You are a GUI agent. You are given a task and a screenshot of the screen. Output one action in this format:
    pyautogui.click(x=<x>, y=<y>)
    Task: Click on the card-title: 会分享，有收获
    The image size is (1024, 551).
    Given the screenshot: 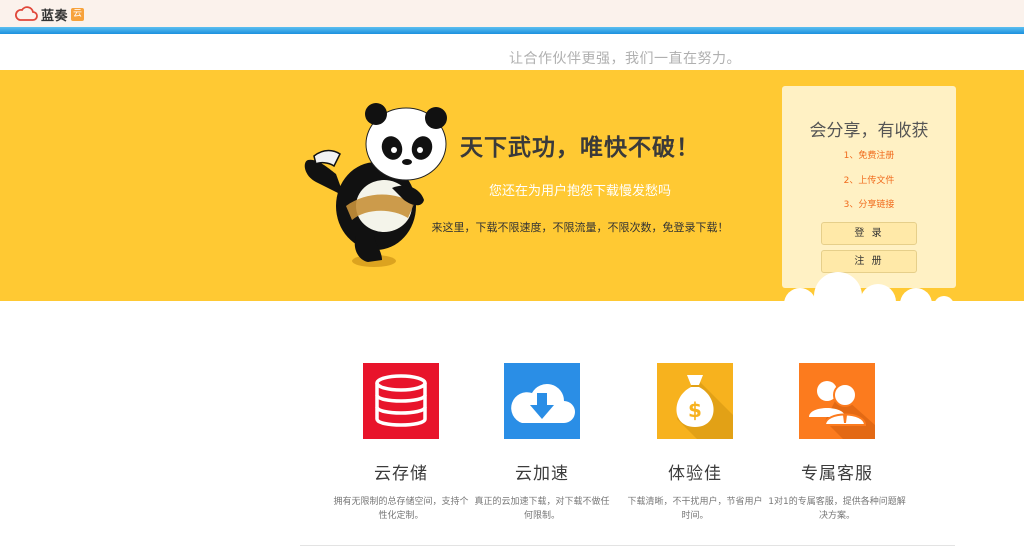 What is the action you would take?
    pyautogui.click(x=869, y=131)
    